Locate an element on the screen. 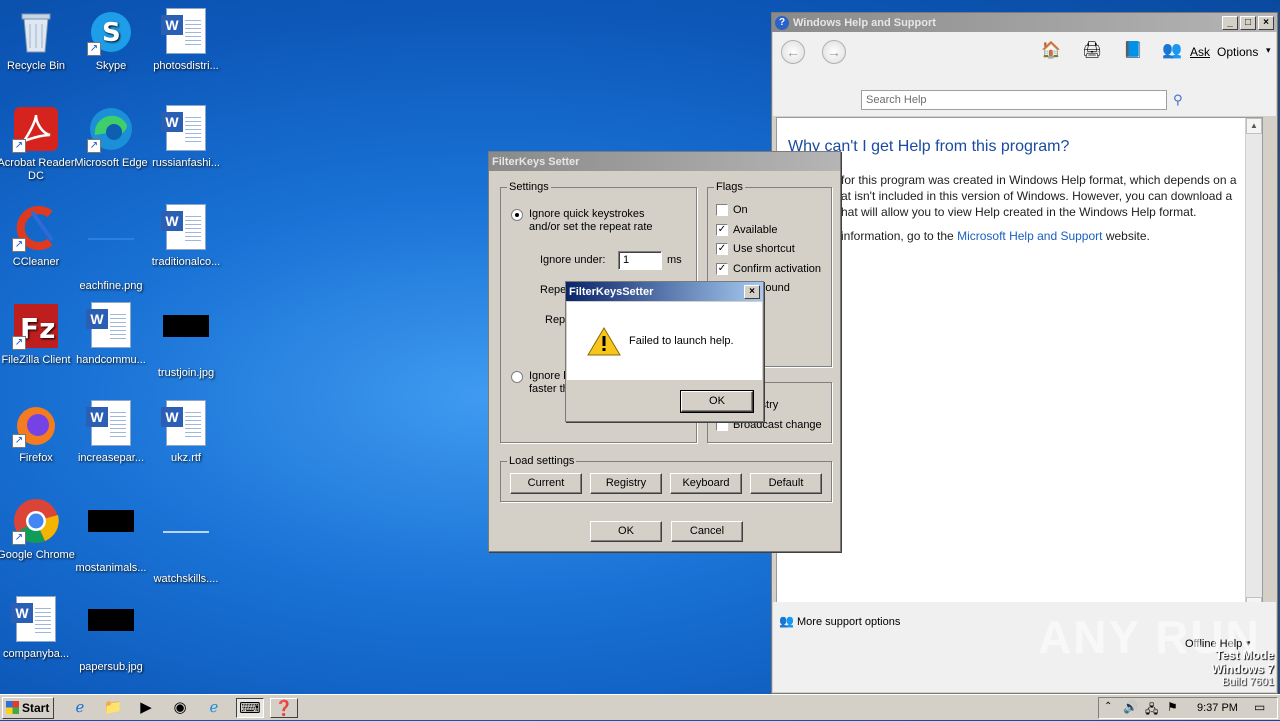 This screenshot has width=1280, height=721. repeat-delay-label: Repe is located at coordinates (553, 290).